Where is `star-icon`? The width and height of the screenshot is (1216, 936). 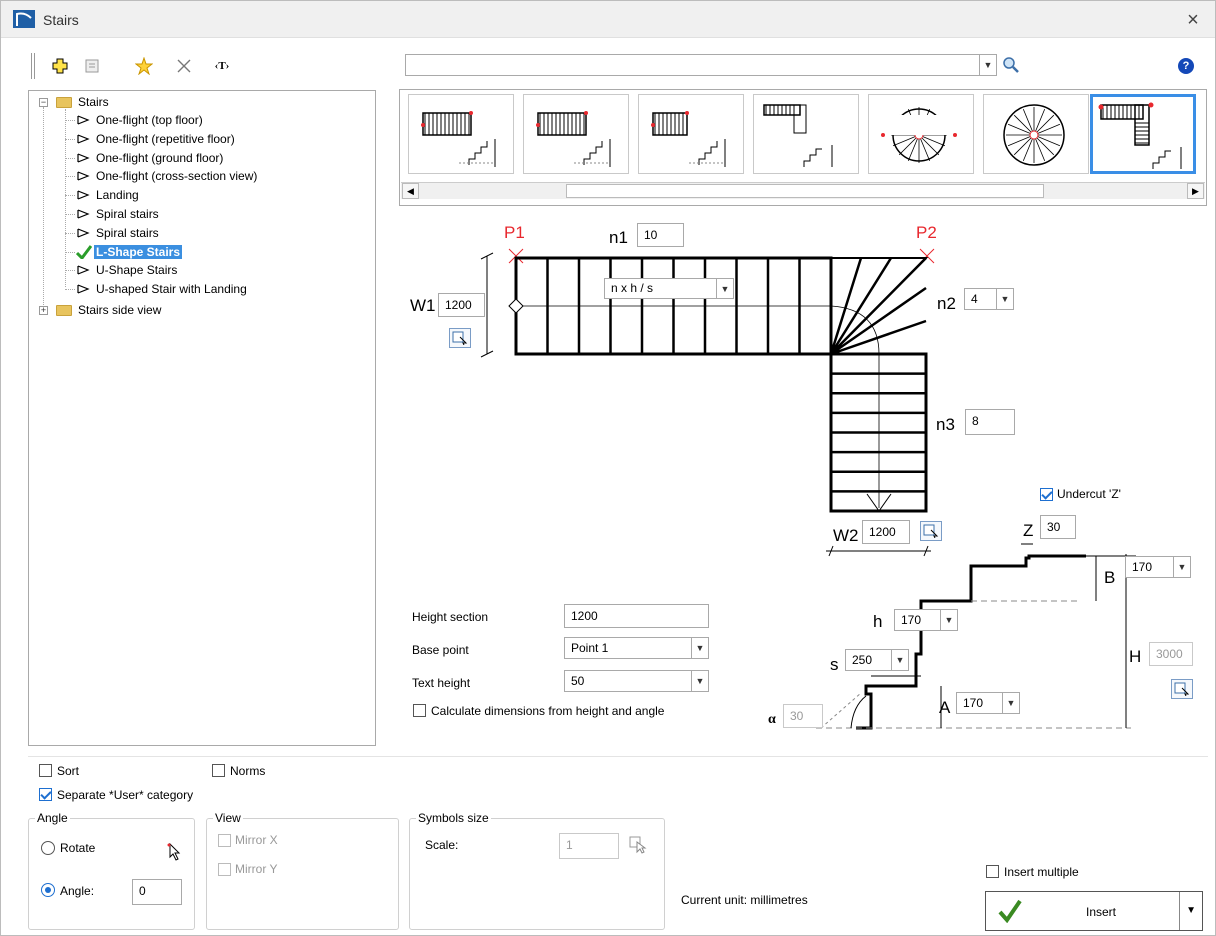 star-icon is located at coordinates (144, 66).